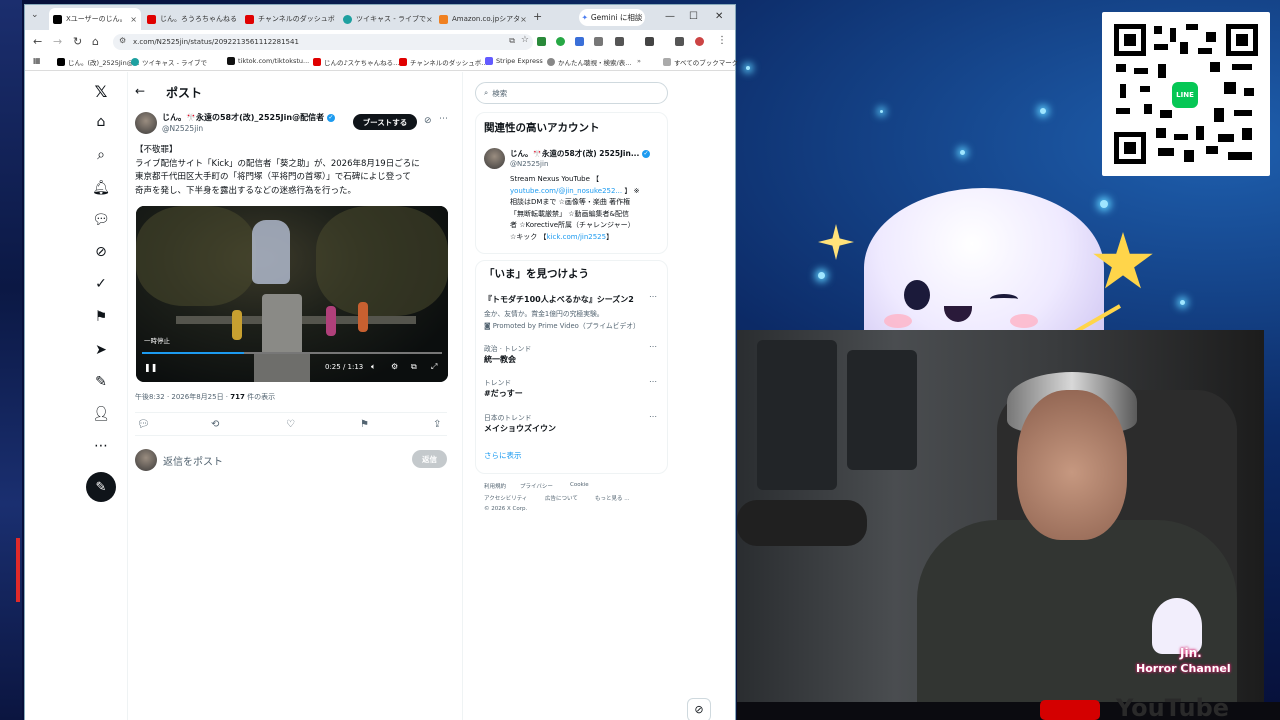 The image size is (1280, 720). What do you see at coordinates (277, 163) in the screenshot?
I see `post-text-line: ライブ配信サイト「Kick」の配信者「葵之助」が、2026年8月19日ごろに` at bounding box center [277, 163].